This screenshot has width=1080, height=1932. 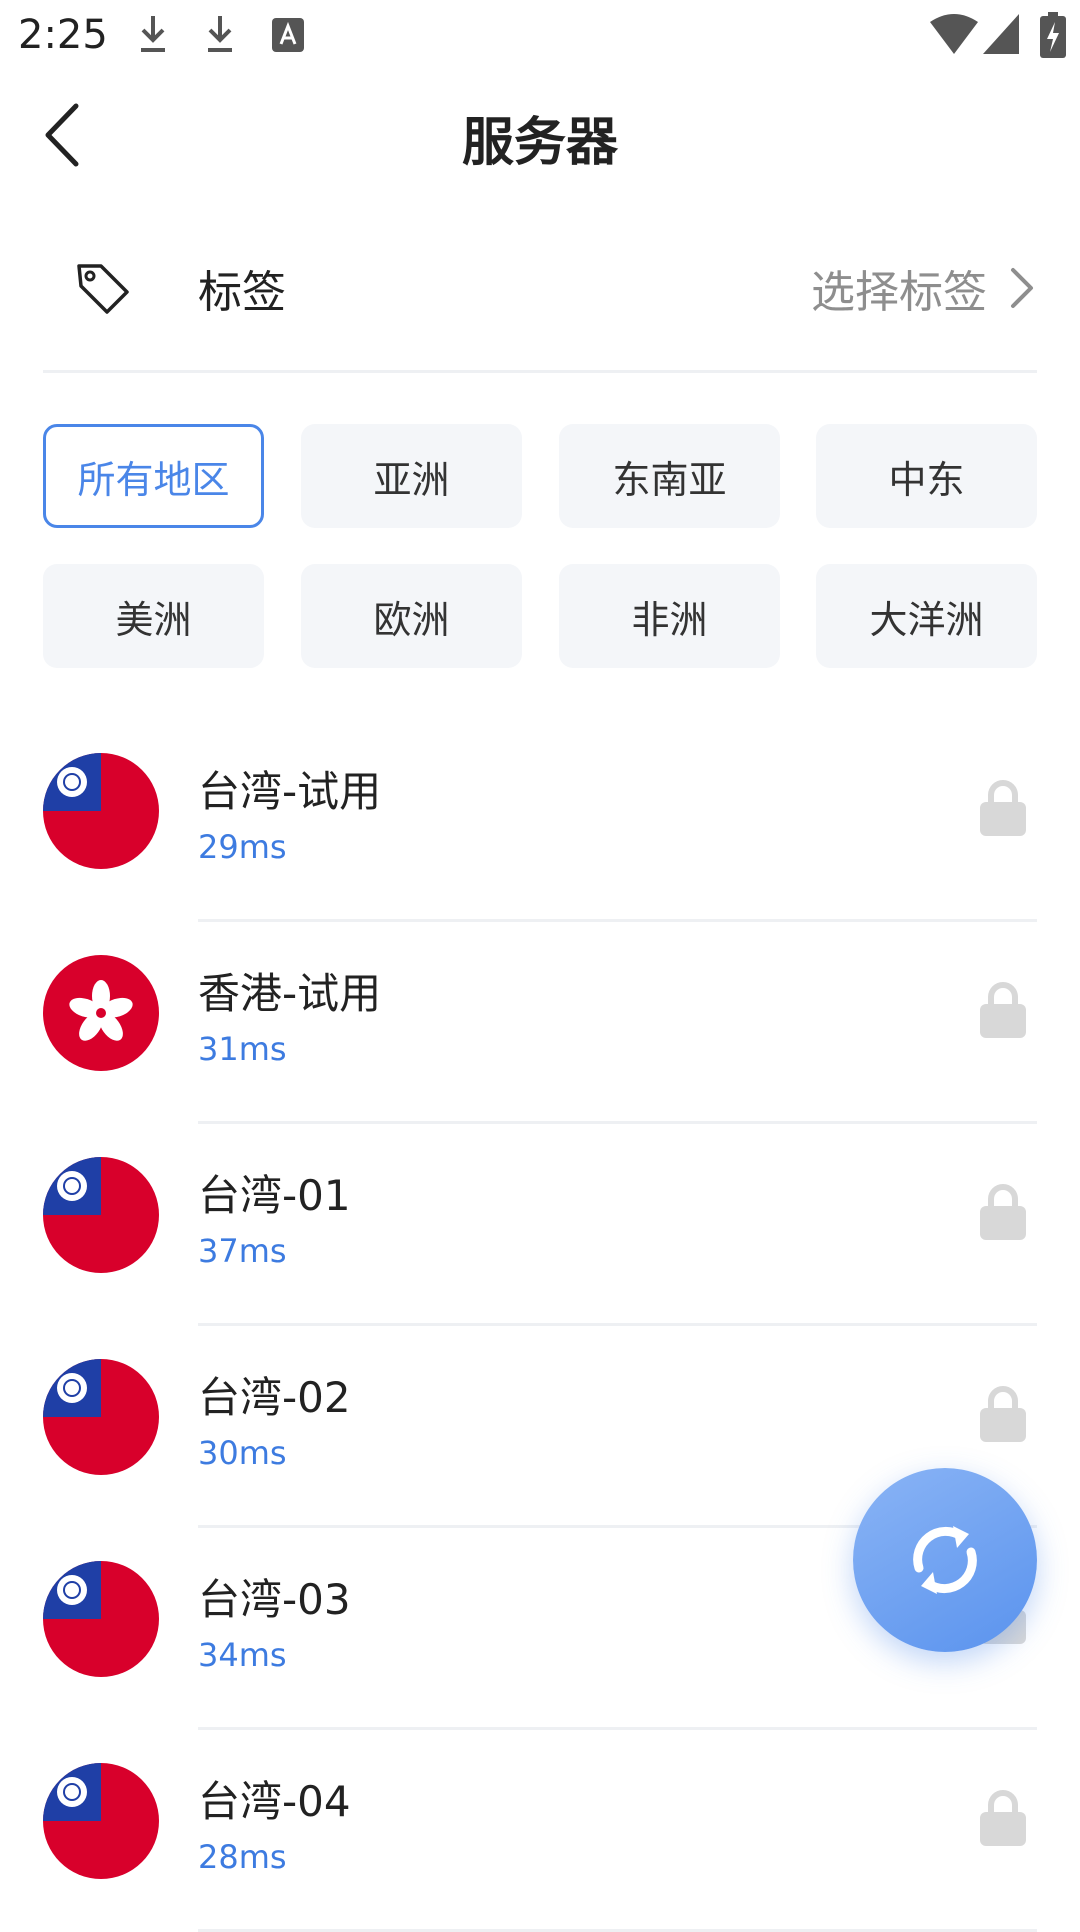 What do you see at coordinates (540, 821) in the screenshot?
I see `server-row: 台湾-试用 29ms` at bounding box center [540, 821].